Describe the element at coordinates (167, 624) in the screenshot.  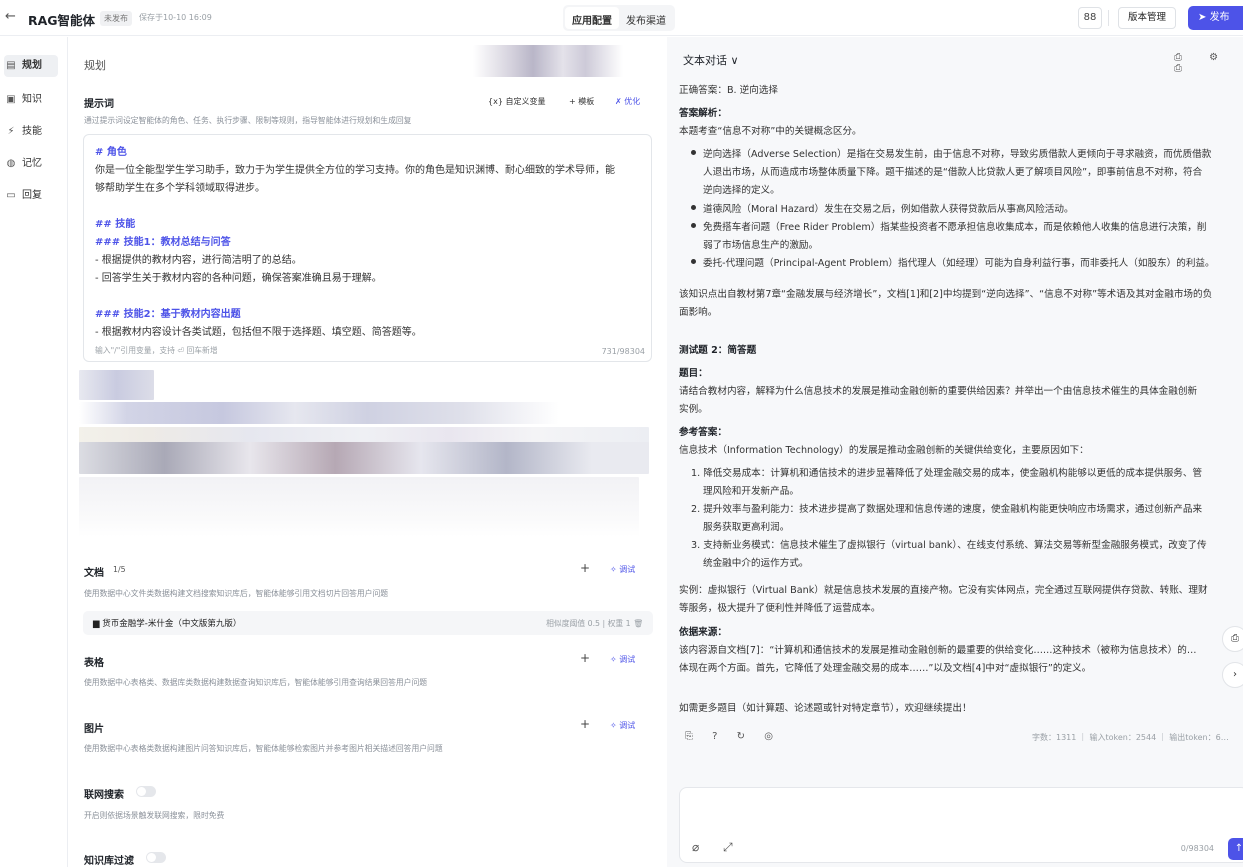
I see `doc-name: ▆ 货币金融学-米什金（中文版第九版）` at that location.